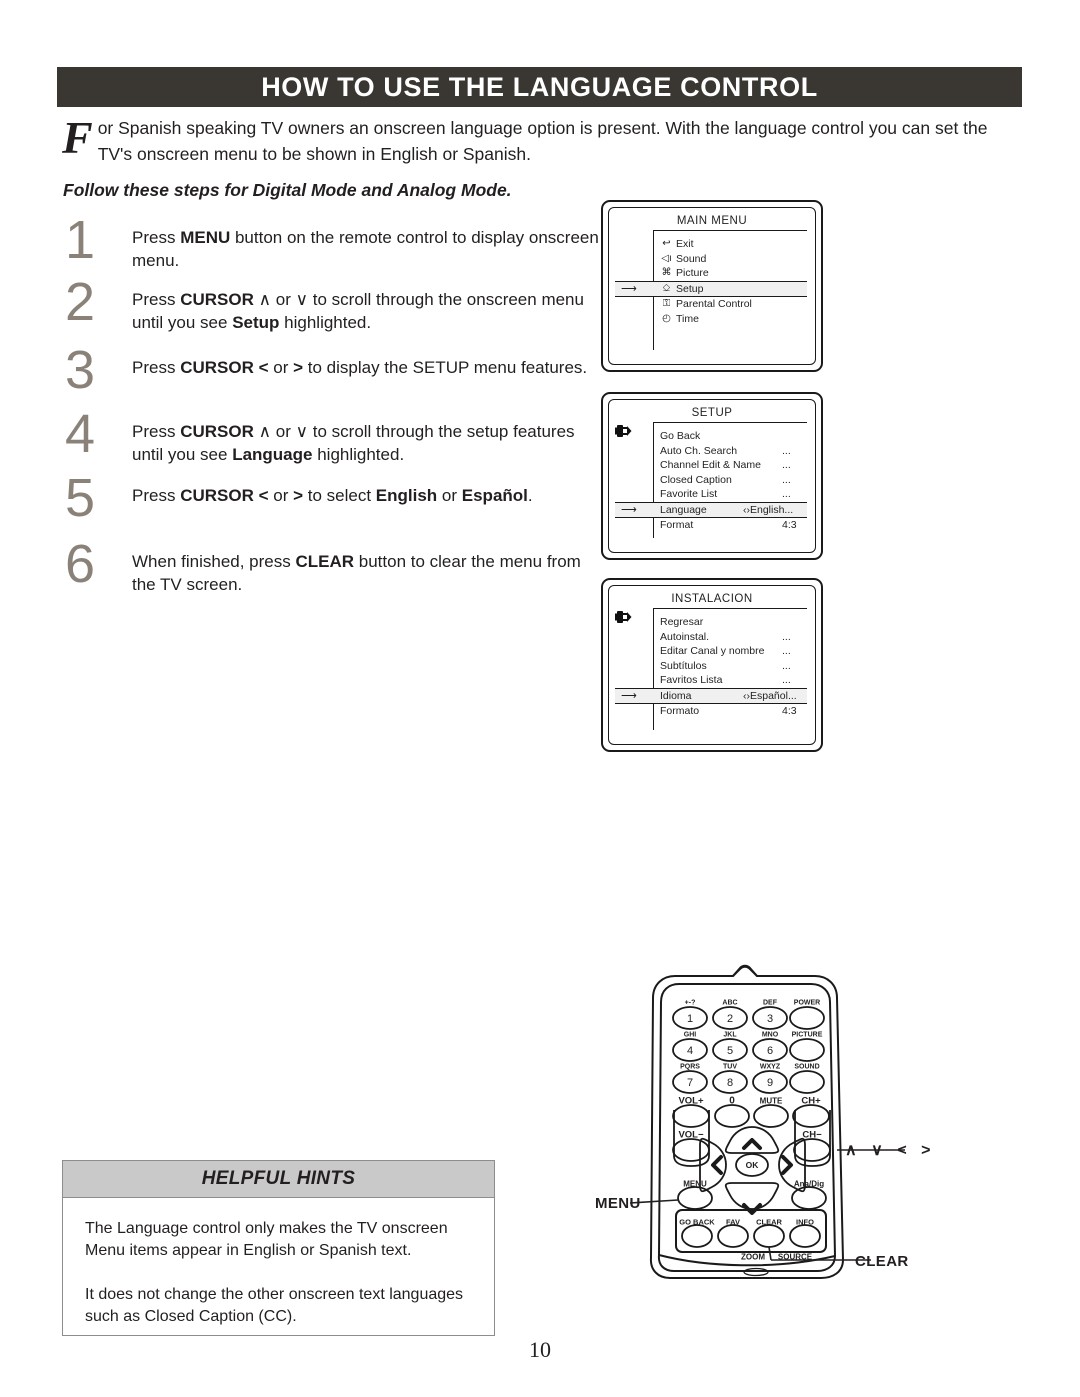 The height and width of the screenshot is (1397, 1080). Describe the element at coordinates (680, 436) in the screenshot. I see `menu-row-label: Go Back` at that location.